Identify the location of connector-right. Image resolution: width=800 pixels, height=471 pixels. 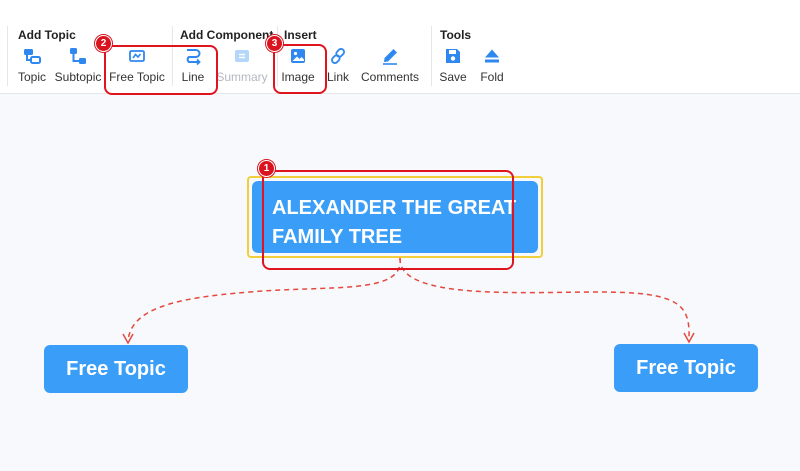
(544, 298).